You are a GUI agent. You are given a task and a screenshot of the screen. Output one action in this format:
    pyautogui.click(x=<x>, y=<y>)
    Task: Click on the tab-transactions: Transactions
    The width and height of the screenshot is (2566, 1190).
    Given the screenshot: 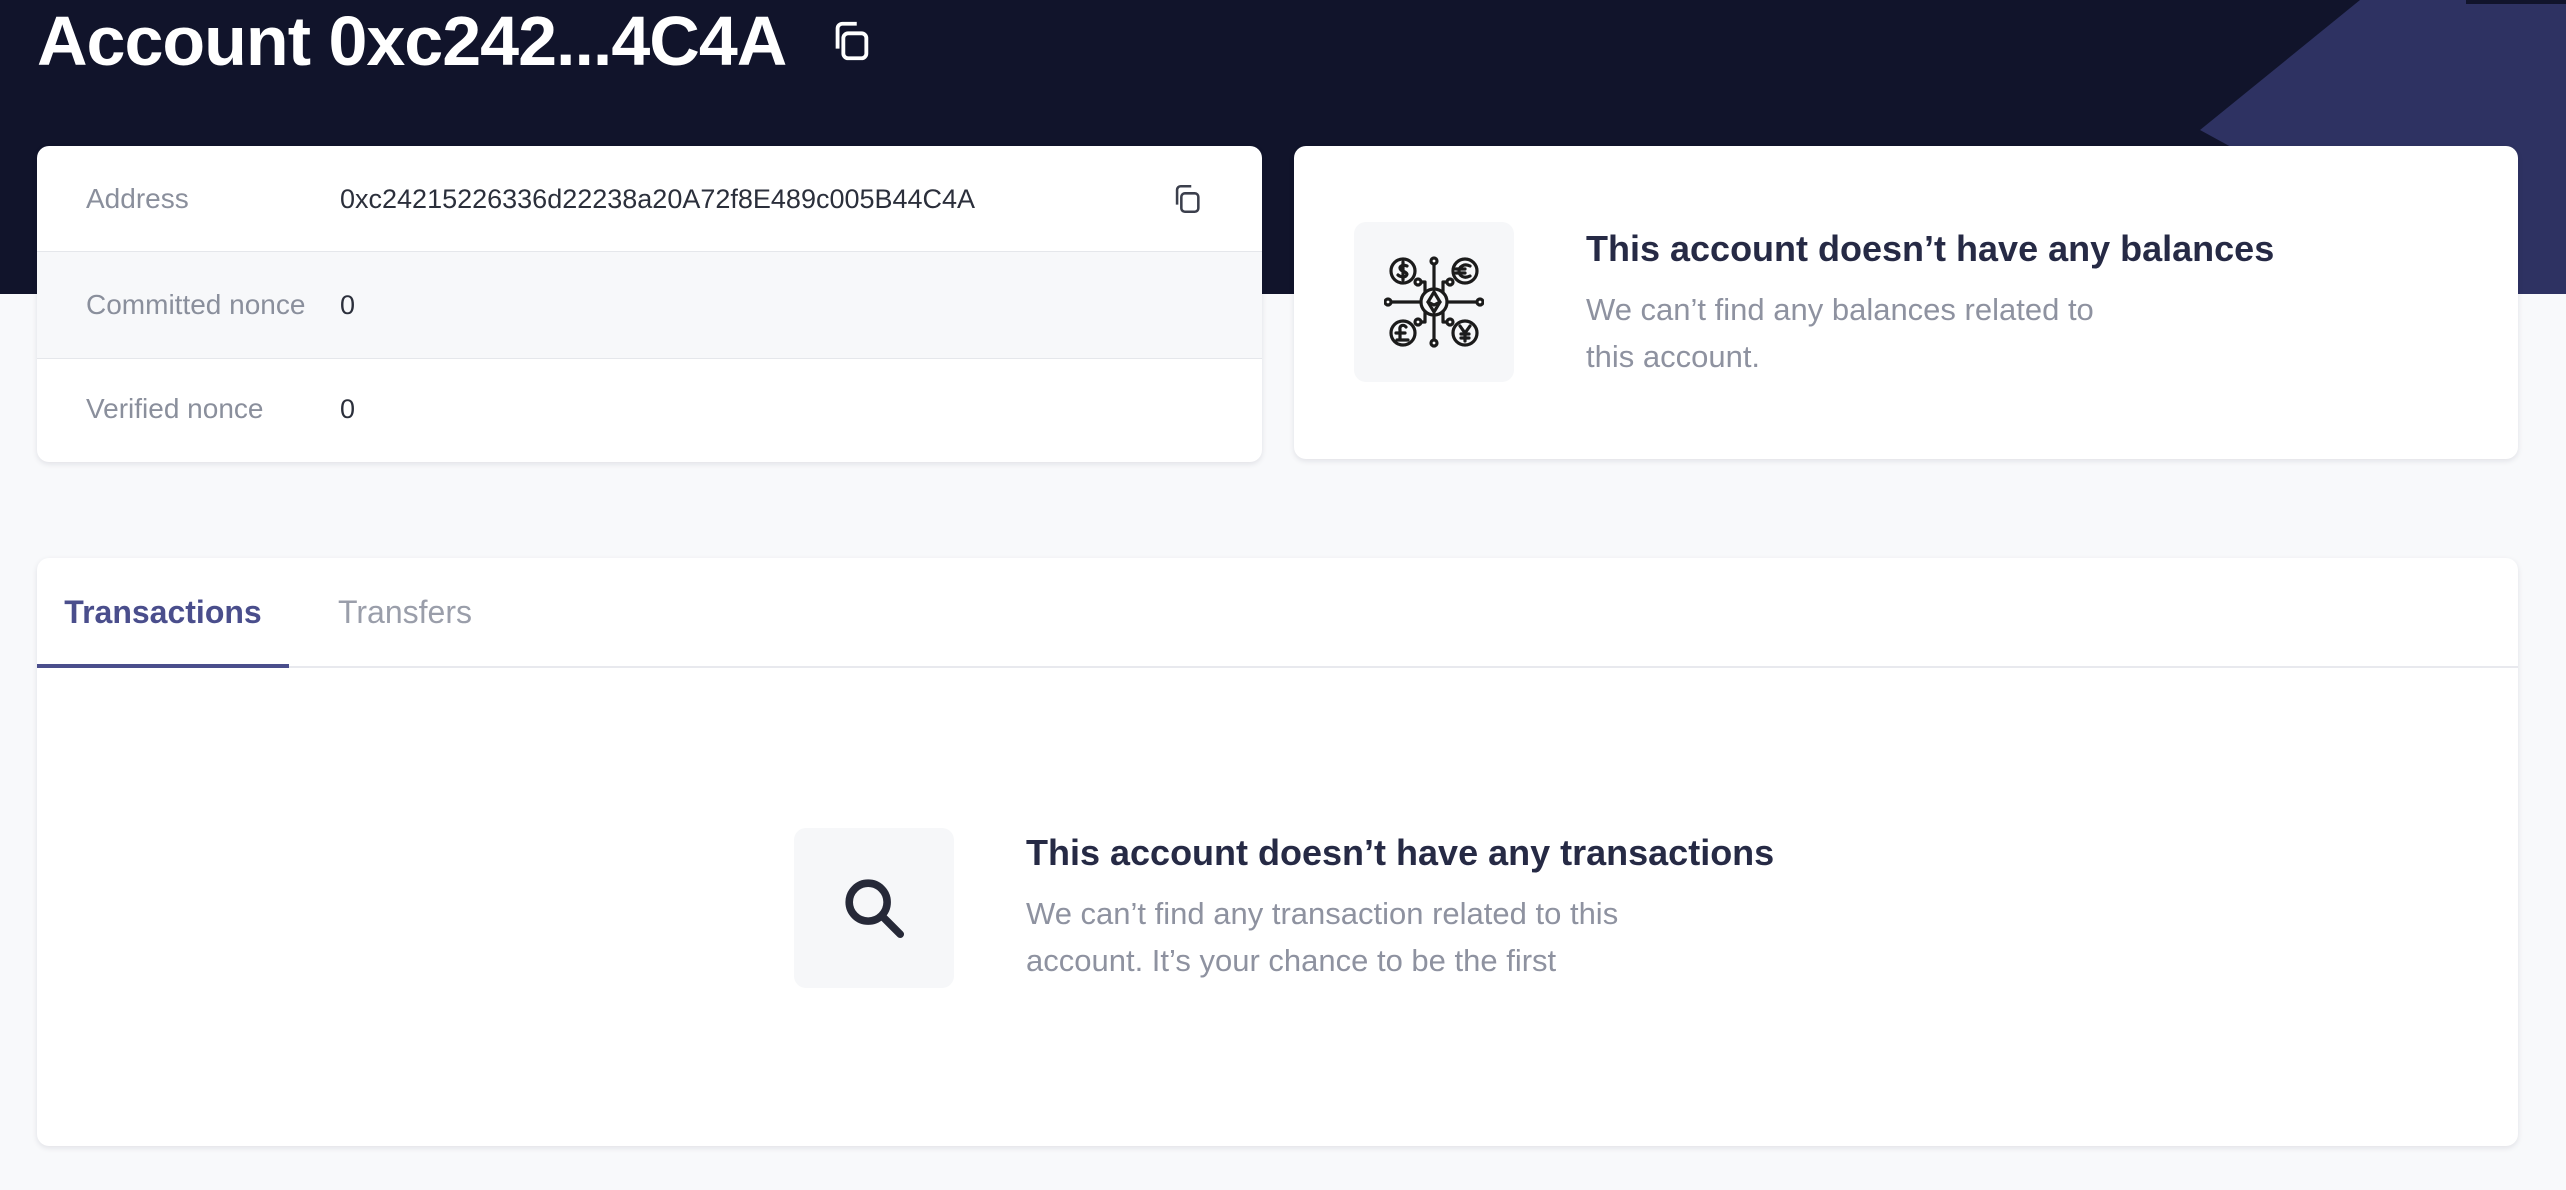 What is the action you would take?
    pyautogui.click(x=163, y=613)
    